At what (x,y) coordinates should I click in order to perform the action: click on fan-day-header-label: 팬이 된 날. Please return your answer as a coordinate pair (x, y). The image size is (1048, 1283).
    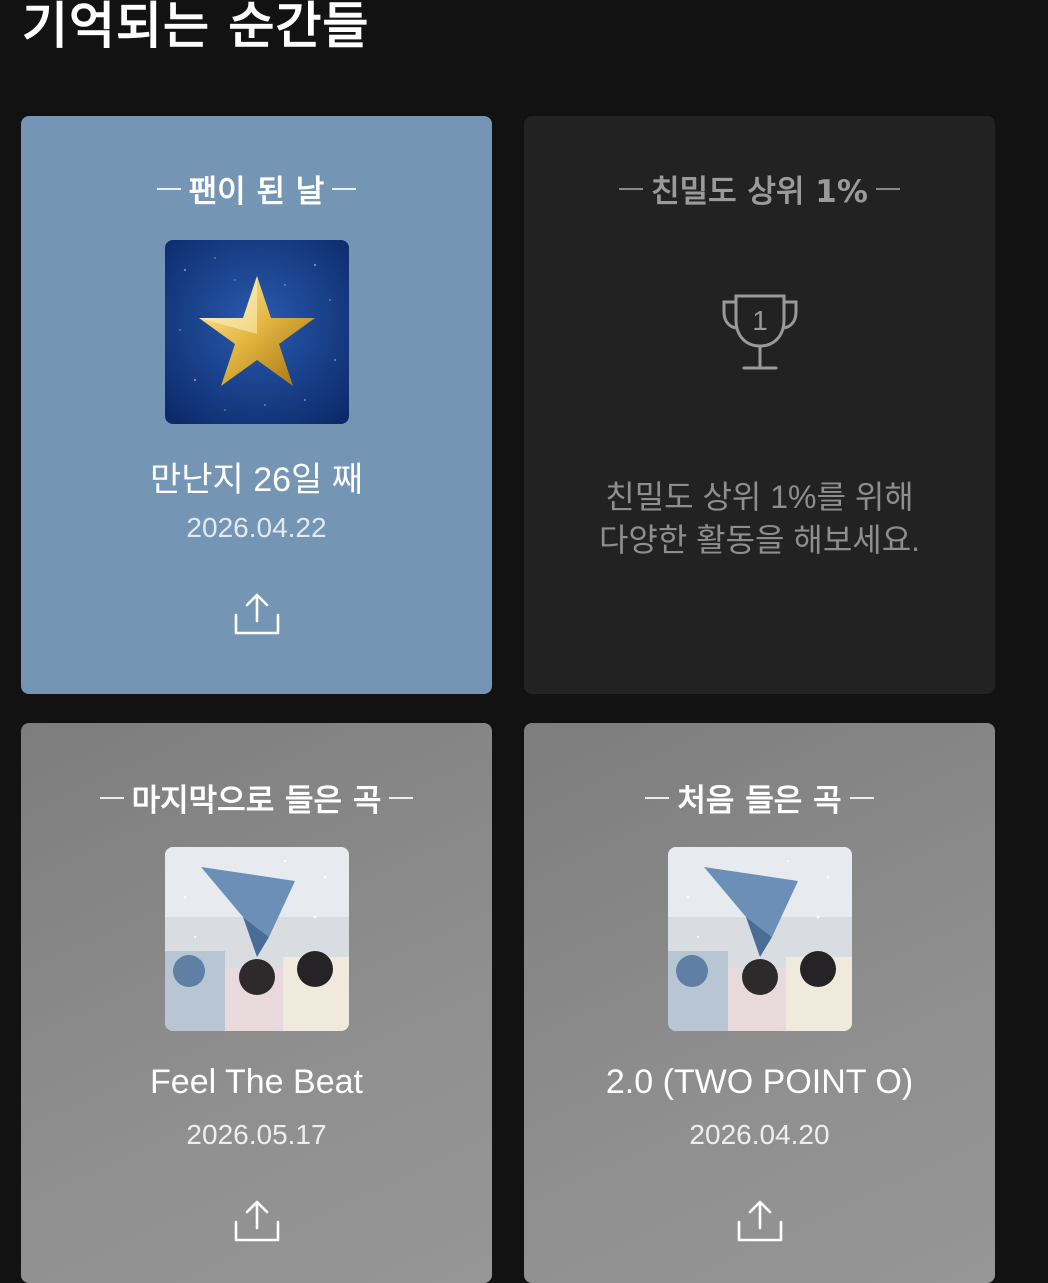
    Looking at the image, I should click on (256, 192).